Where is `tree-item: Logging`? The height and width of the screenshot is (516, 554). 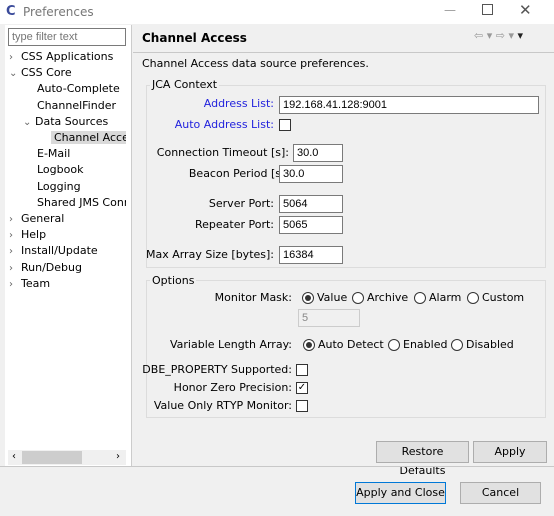
tree-item: Logging is located at coordinates (59, 187).